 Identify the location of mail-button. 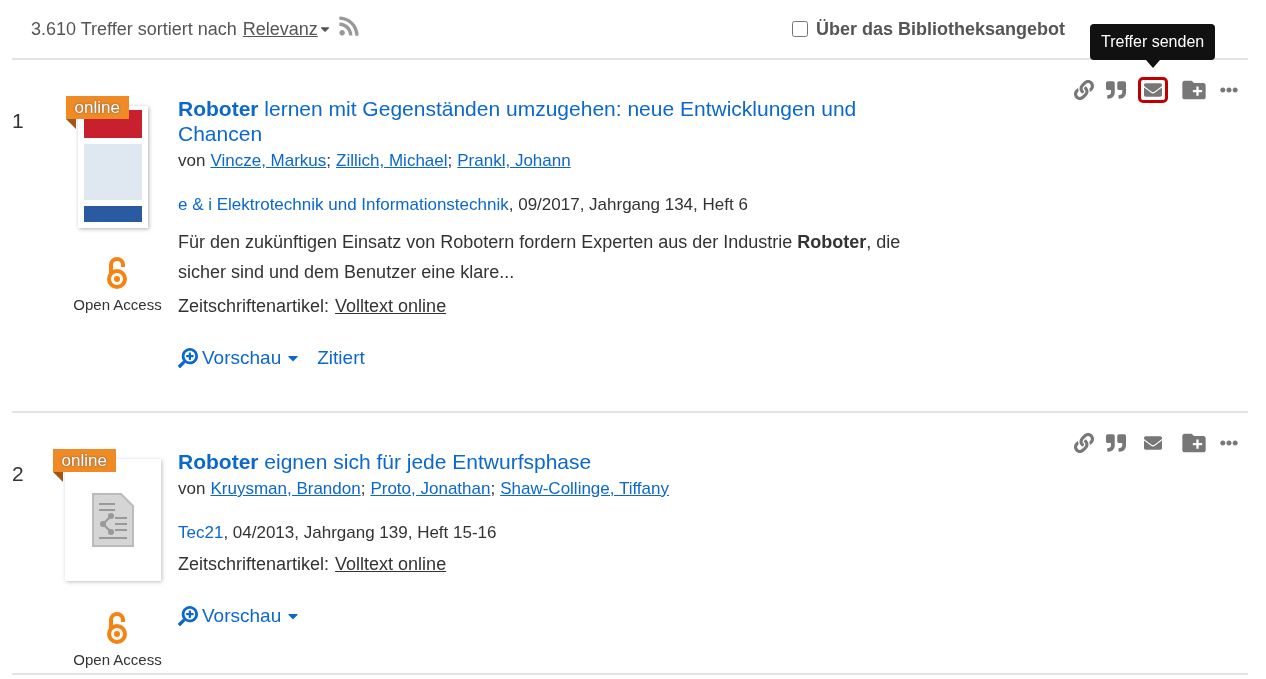
(1153, 90).